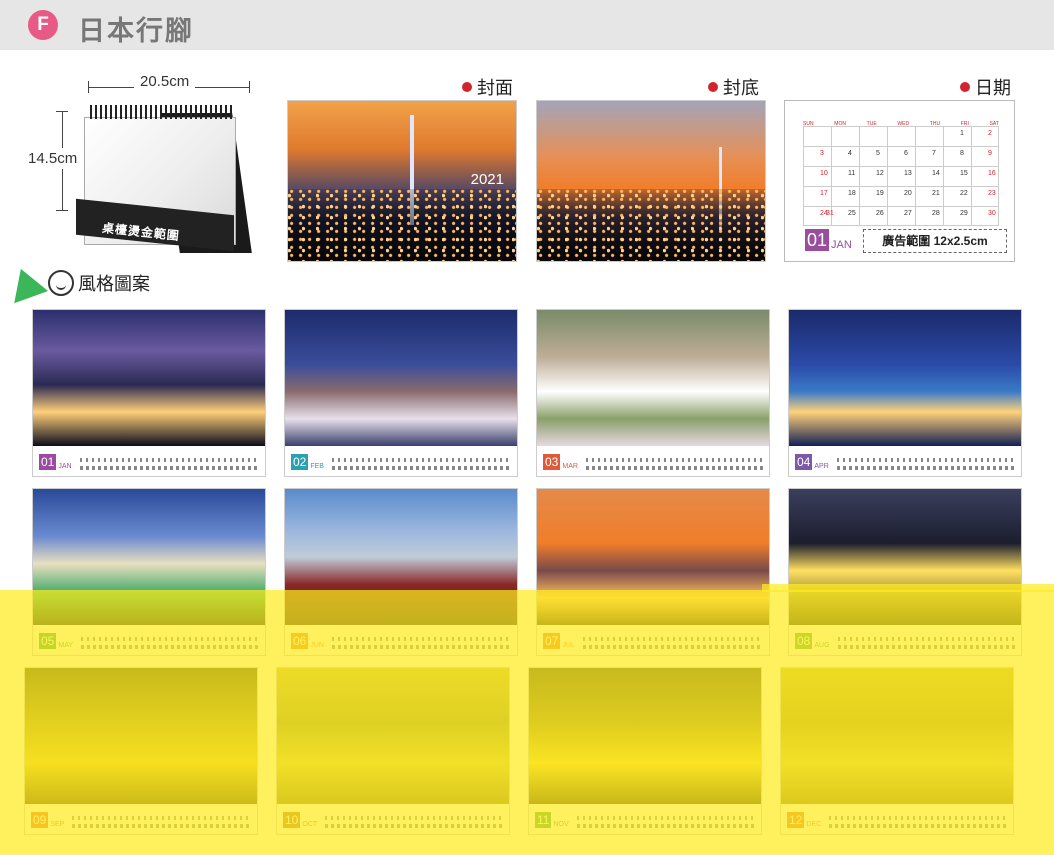 The image size is (1054, 855). I want to click on month-number: 03, so click(552, 462).